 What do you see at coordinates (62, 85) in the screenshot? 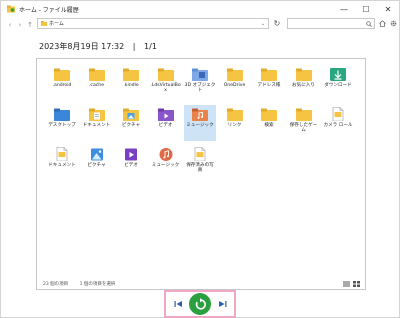
I see `file-item-label: .android` at bounding box center [62, 85].